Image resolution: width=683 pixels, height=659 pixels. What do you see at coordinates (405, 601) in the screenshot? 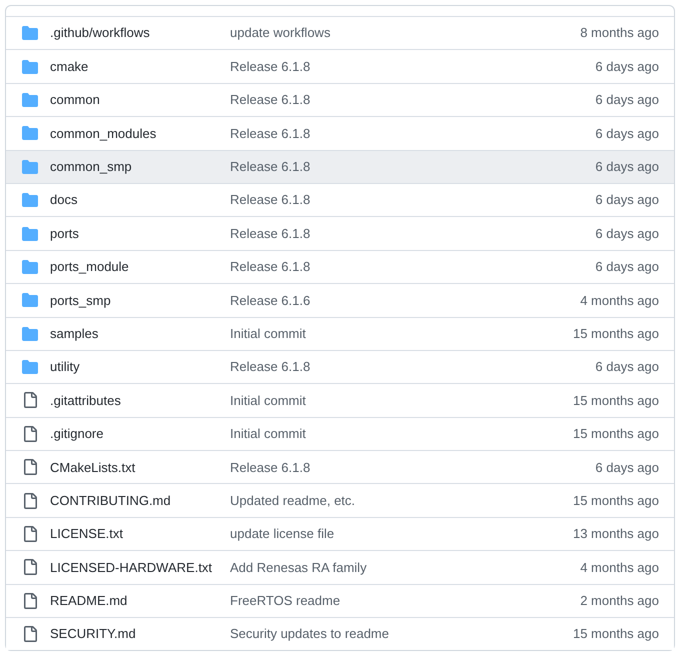
I see `commit-message-link: FreeRTOS readme` at bounding box center [405, 601].